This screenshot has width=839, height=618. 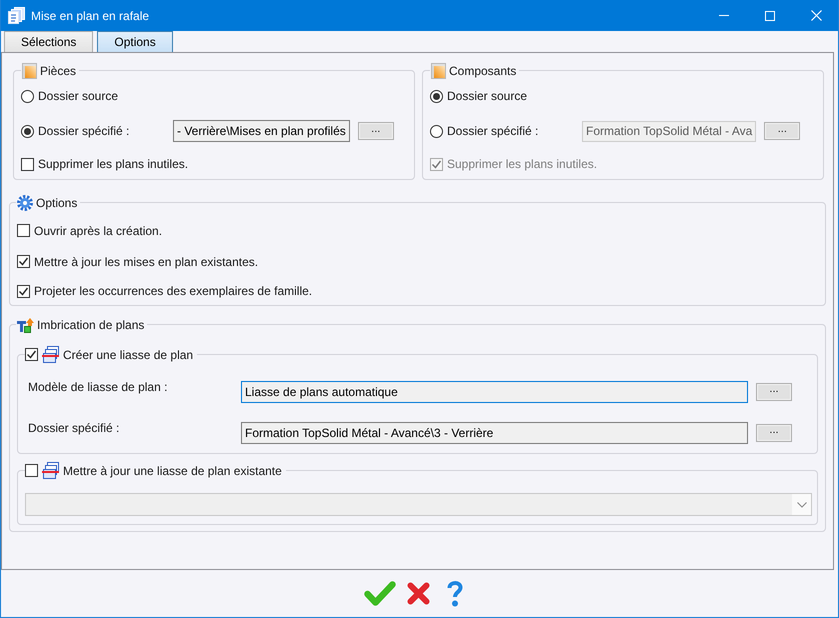 What do you see at coordinates (90, 15) in the screenshot?
I see `window-title: Mise en plan en rafale` at bounding box center [90, 15].